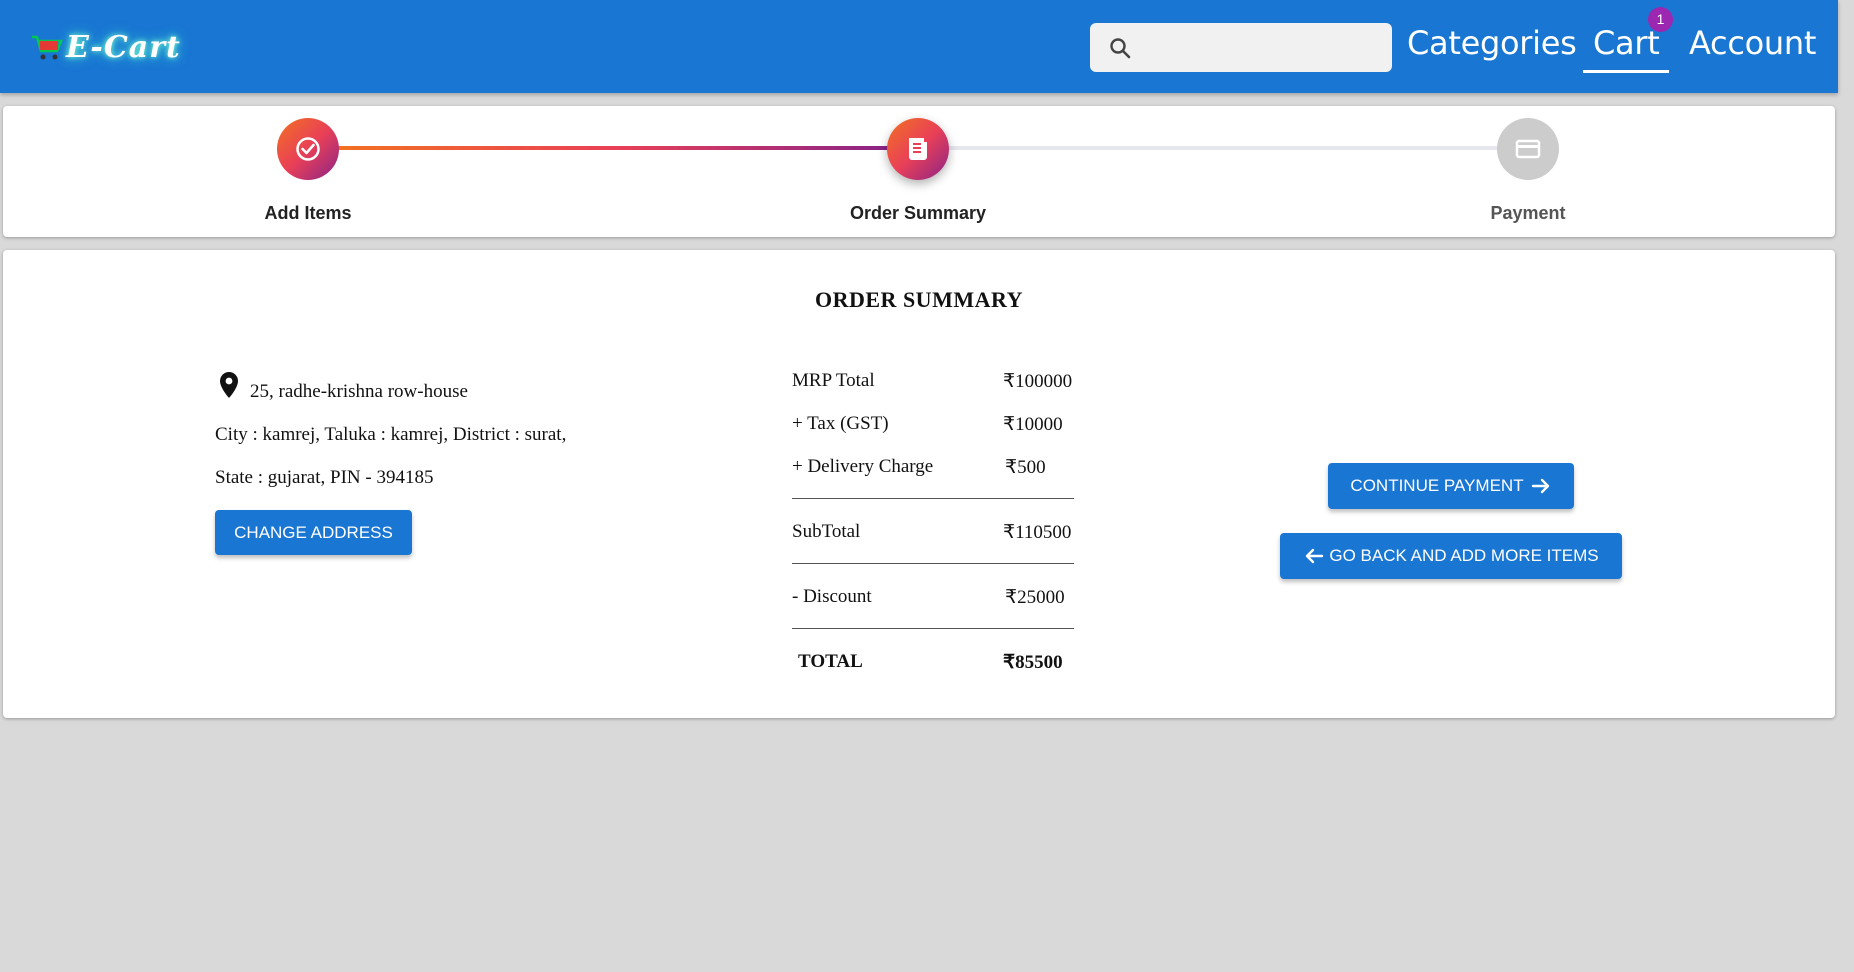  I want to click on search-icon, so click(1120, 48).